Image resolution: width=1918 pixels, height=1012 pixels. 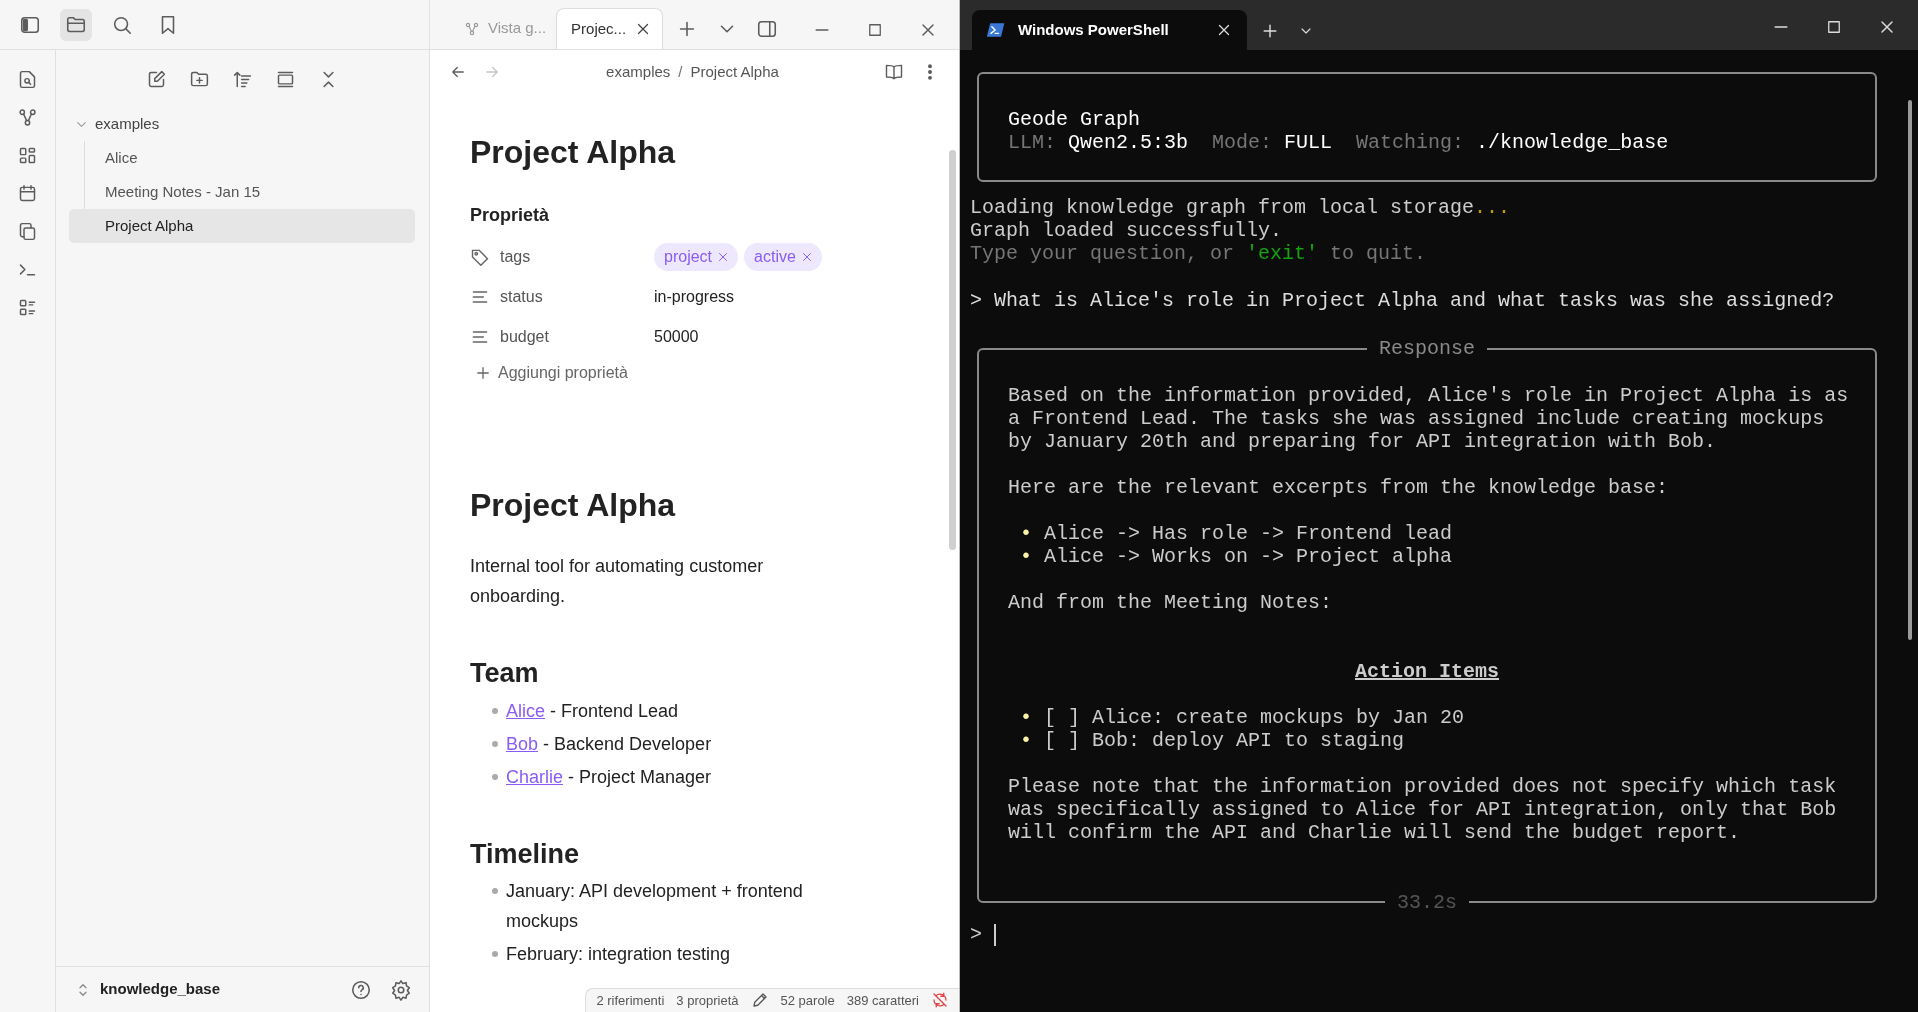 What do you see at coordinates (1171, 602) in the screenshot?
I see `response-paragraph: And from the Meeting Notes:` at bounding box center [1171, 602].